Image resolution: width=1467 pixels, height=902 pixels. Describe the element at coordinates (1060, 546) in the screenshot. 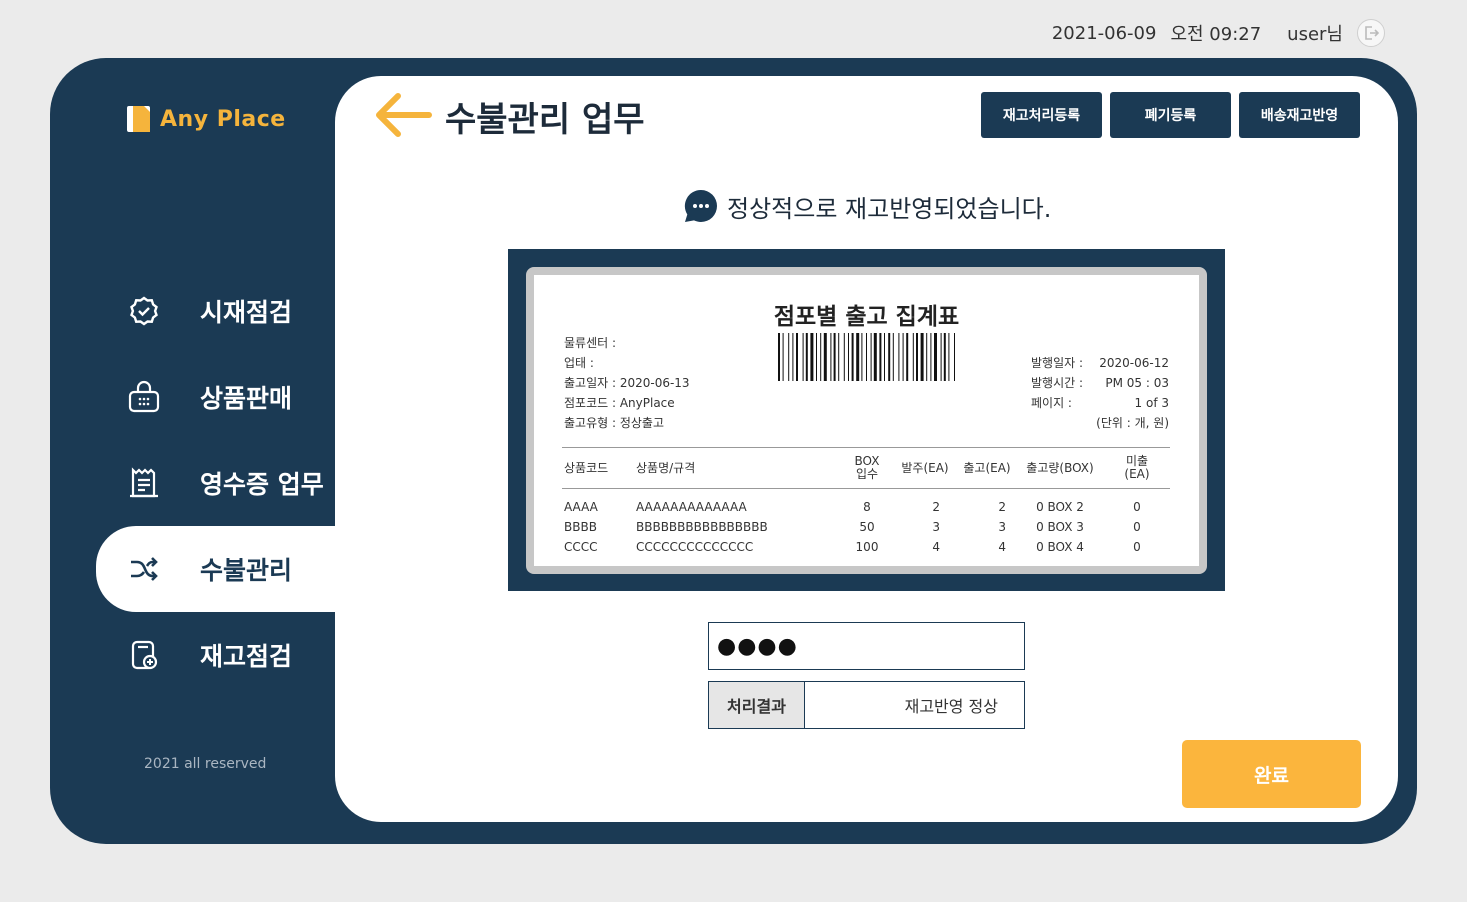

I see `table-cell: 0 BOX 4` at that location.